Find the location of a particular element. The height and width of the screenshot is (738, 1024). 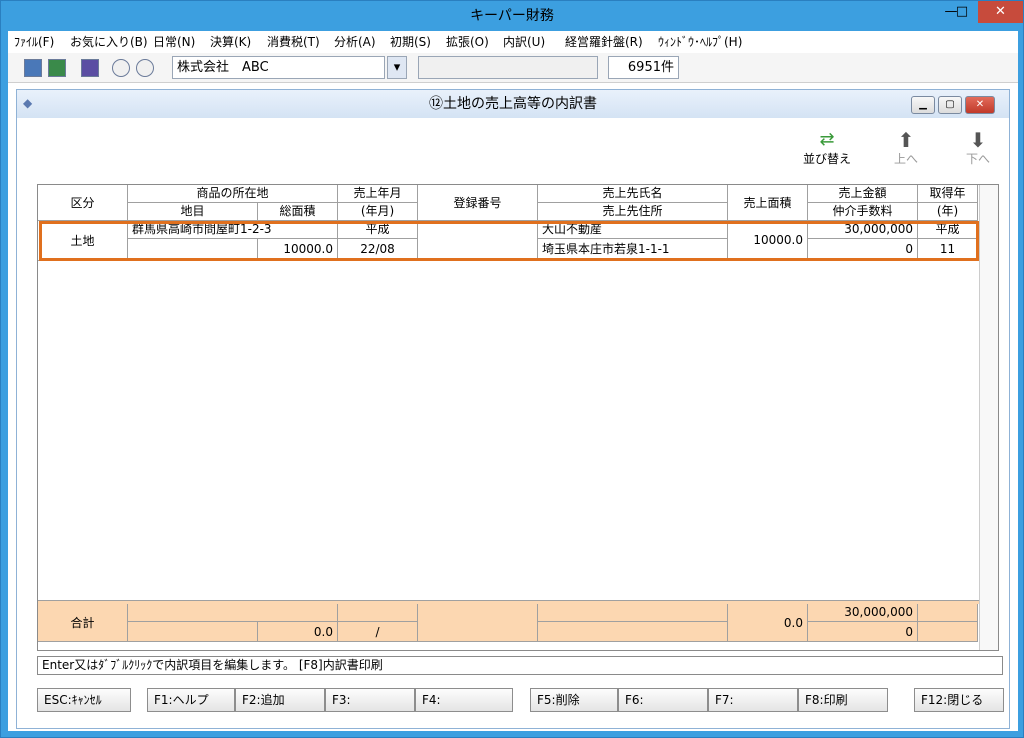

menu-file: ﾌｧｲﾙ(F) is located at coordinates (34, 42).